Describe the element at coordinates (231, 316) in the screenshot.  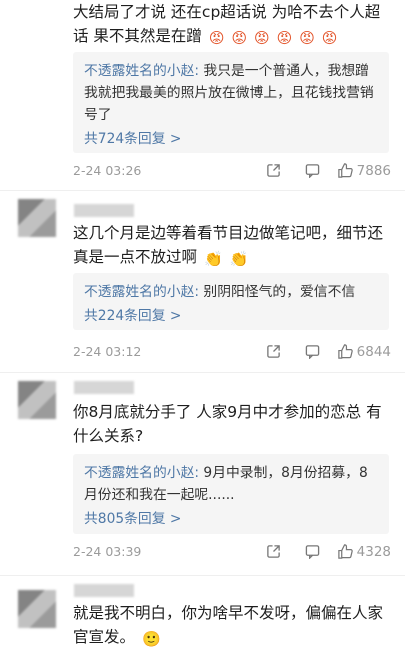
I see `reply-count-link: 共224条回复 >` at that location.